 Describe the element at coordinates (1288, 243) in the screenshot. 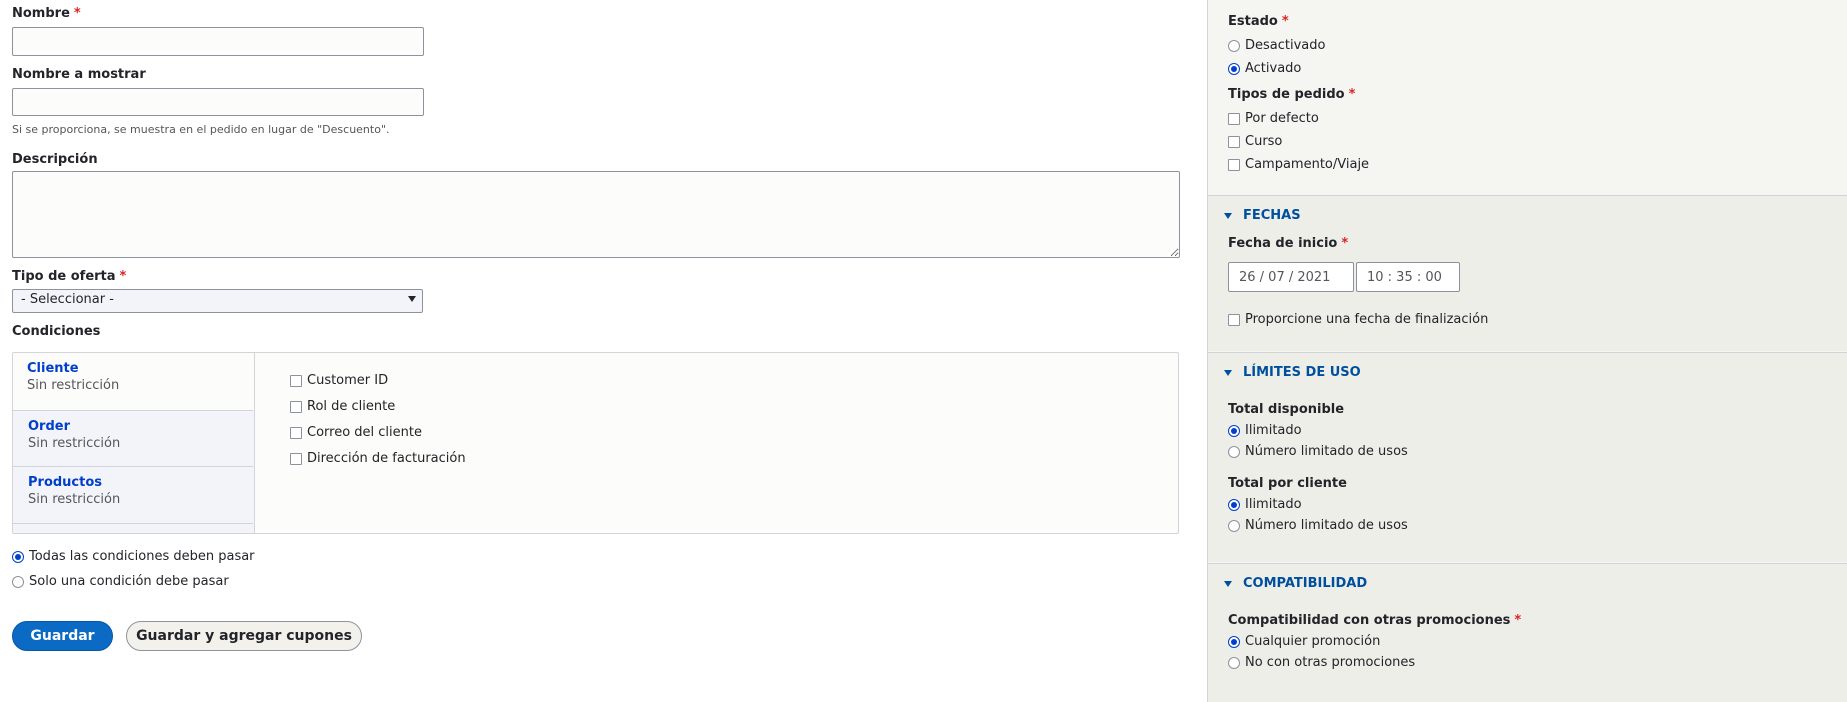

I see `start-date-label: Fecha de inicio *` at that location.